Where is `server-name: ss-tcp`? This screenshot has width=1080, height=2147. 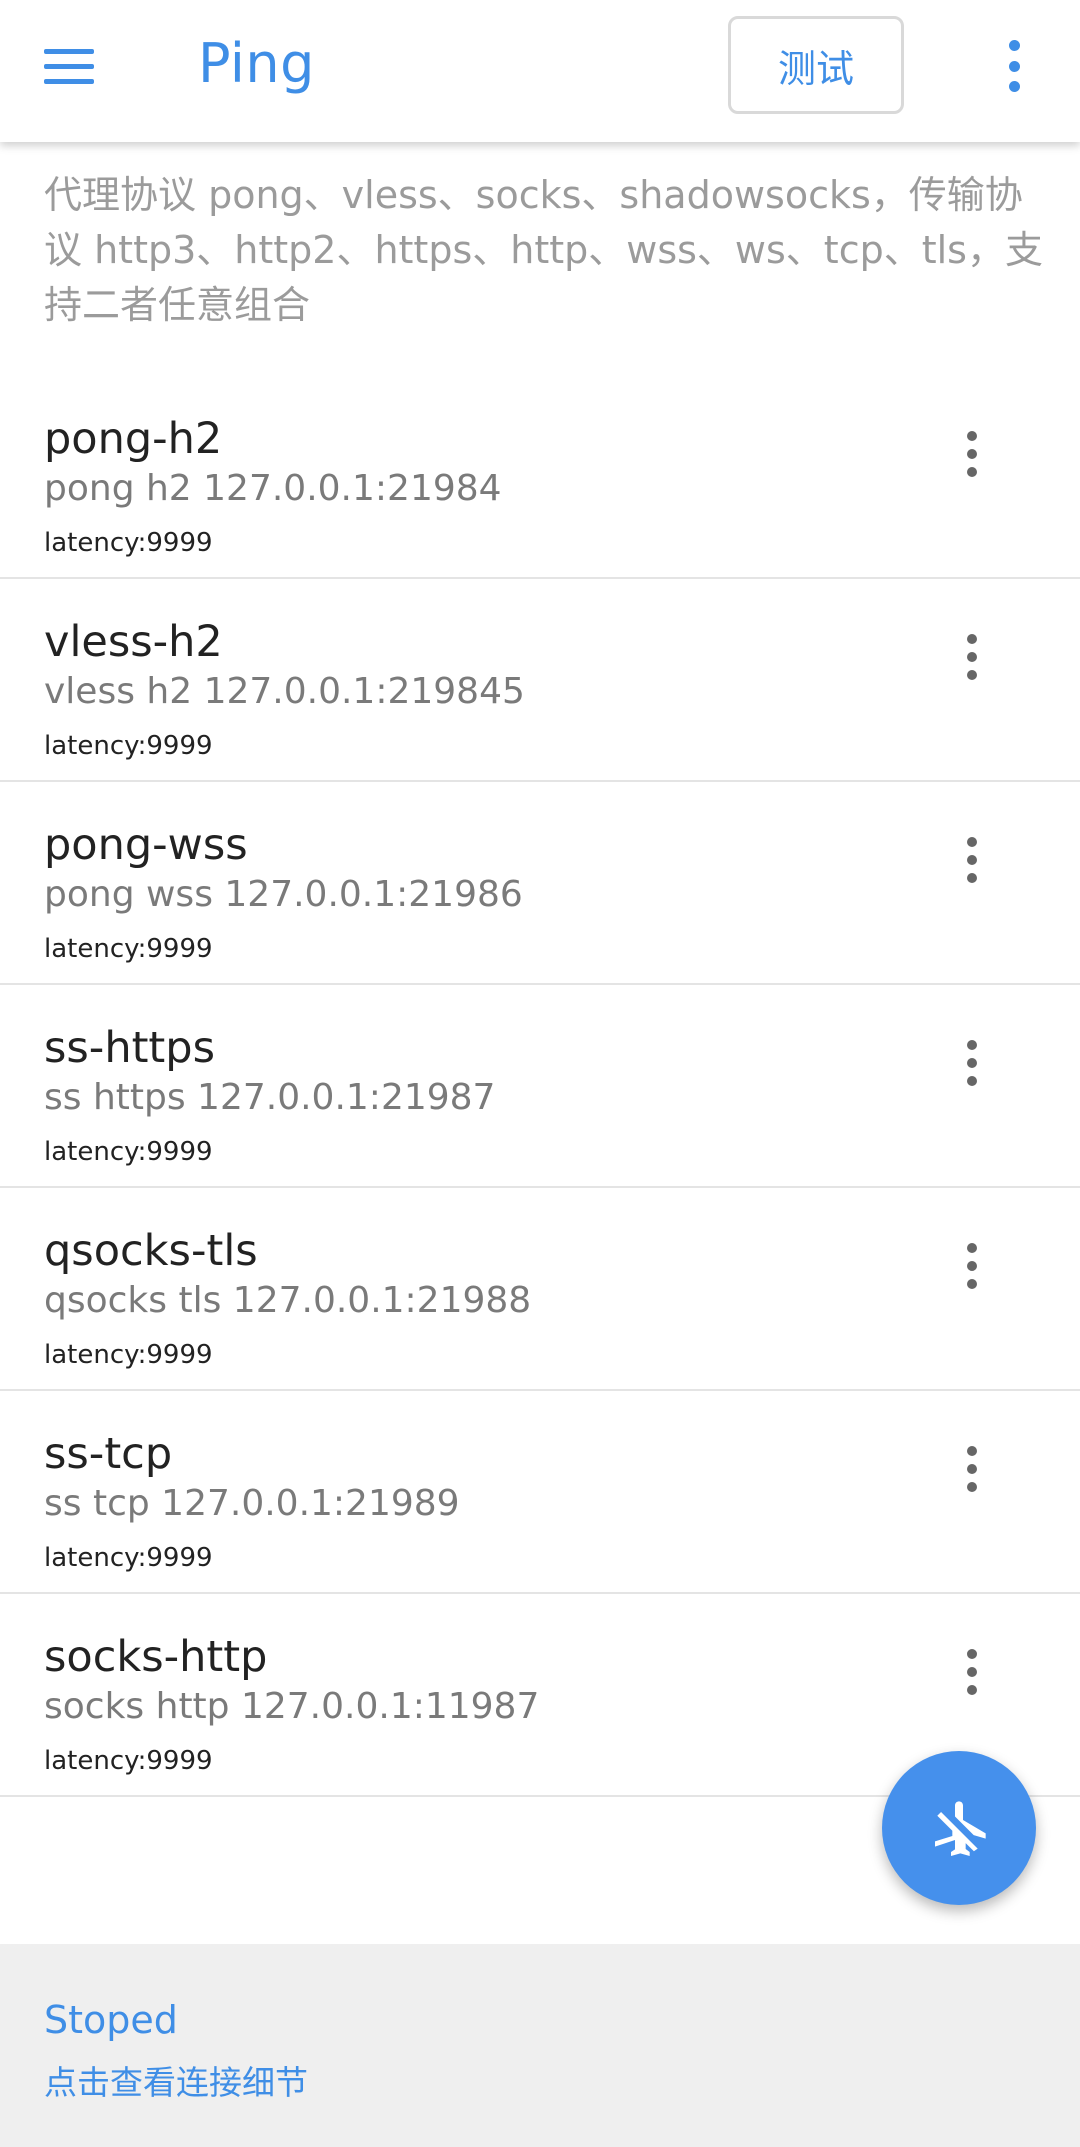 server-name: ss-tcp is located at coordinates (108, 1454).